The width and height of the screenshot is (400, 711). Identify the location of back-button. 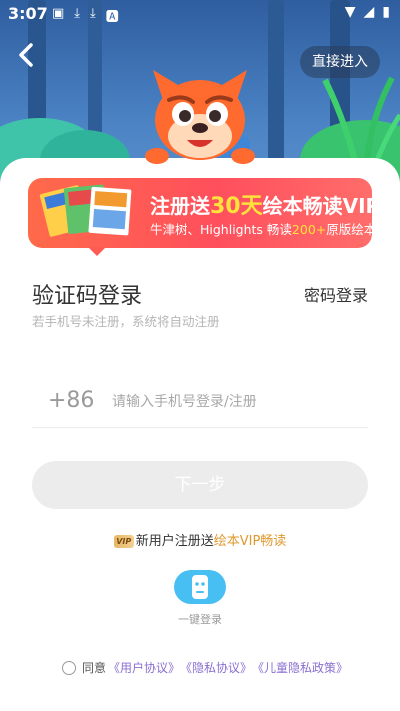
(27, 55).